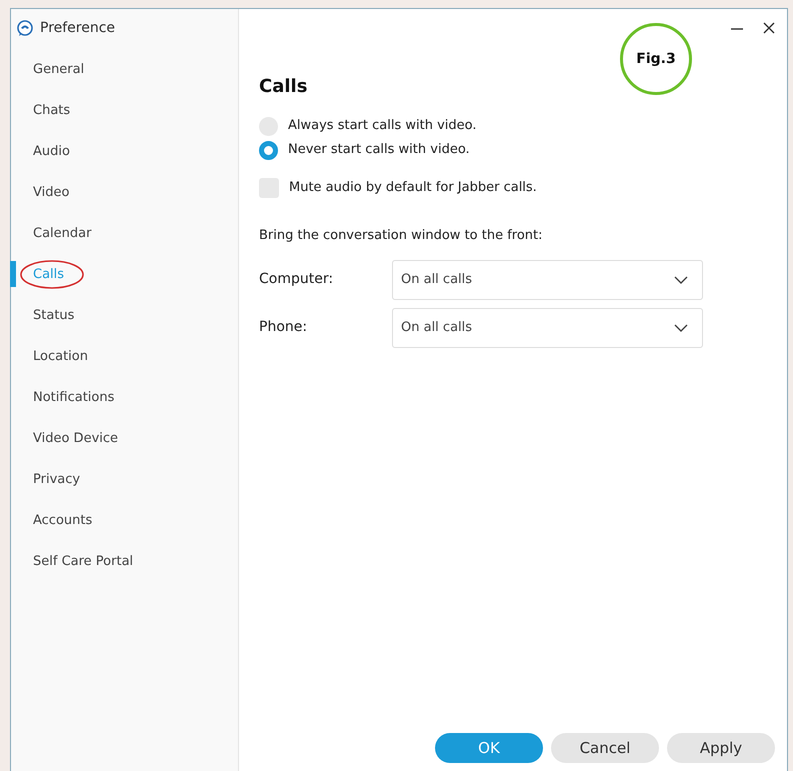 This screenshot has width=793, height=771. What do you see at coordinates (62, 233) in the screenshot?
I see `sidebar-item: Calendar` at bounding box center [62, 233].